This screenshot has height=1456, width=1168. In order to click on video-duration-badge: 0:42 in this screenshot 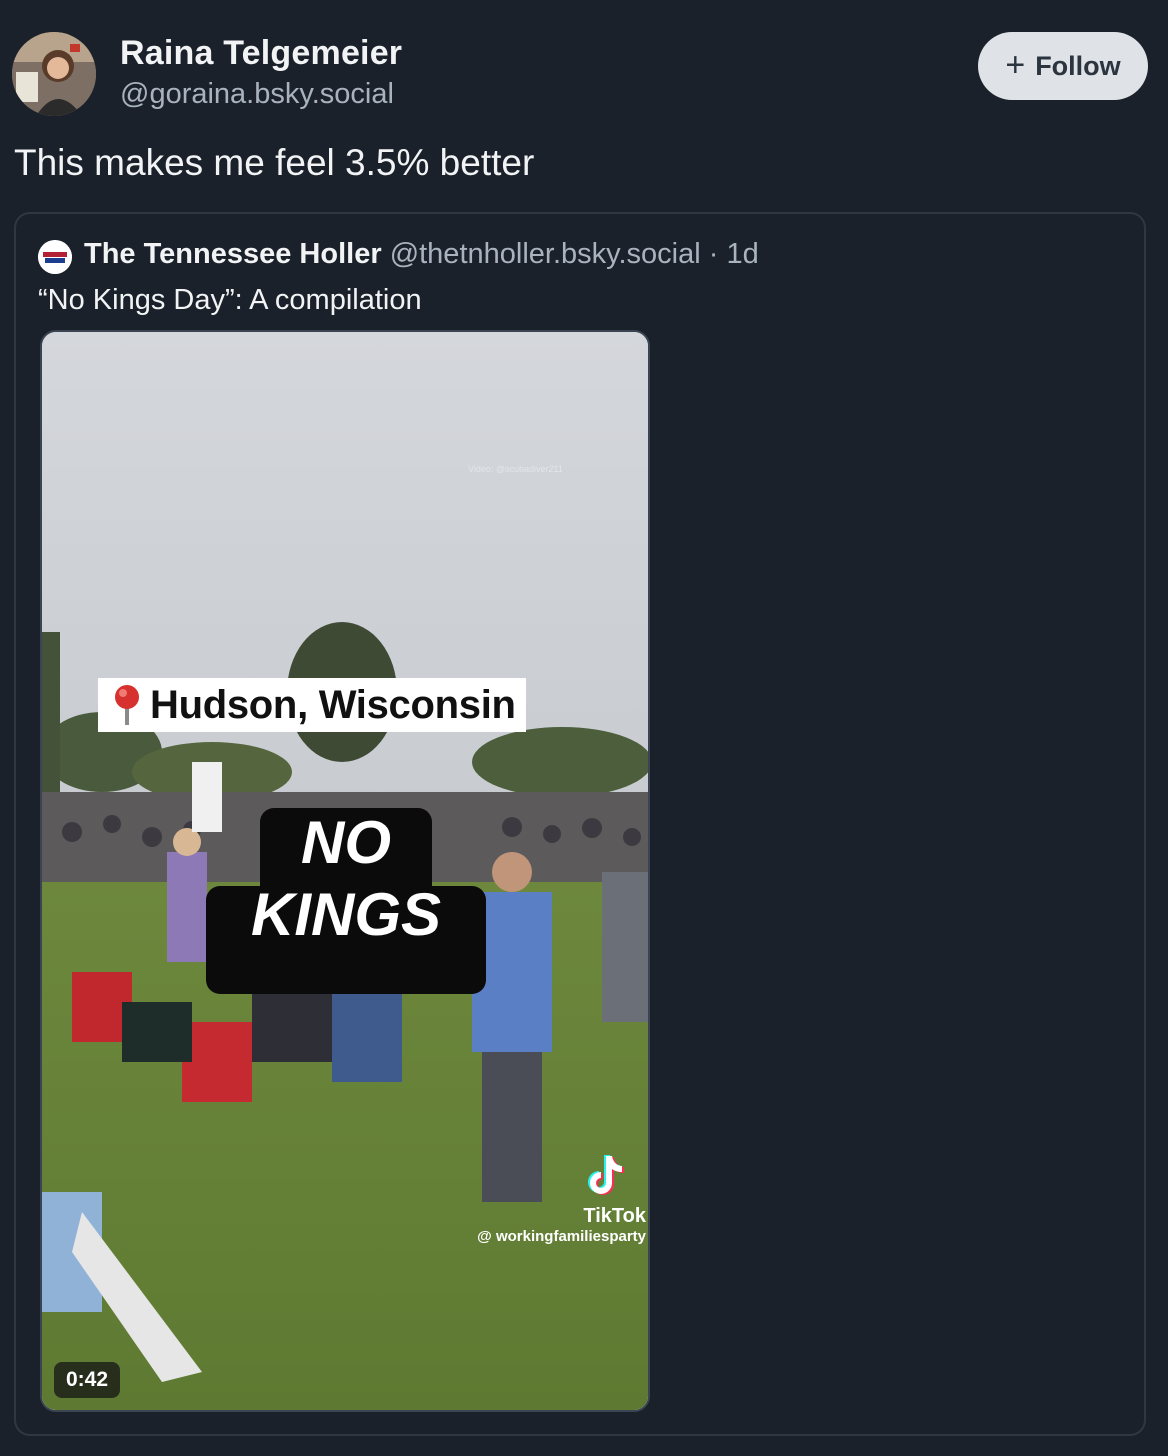, I will do `click(87, 1380)`.